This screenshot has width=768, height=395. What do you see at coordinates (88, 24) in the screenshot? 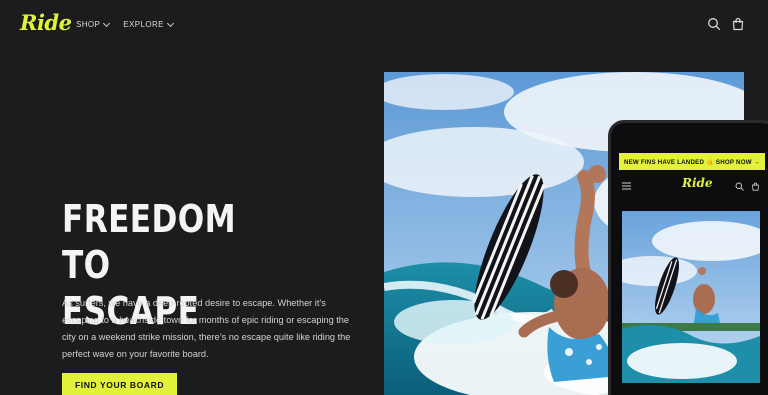
I see `nav-item-label: SHOP` at bounding box center [88, 24].